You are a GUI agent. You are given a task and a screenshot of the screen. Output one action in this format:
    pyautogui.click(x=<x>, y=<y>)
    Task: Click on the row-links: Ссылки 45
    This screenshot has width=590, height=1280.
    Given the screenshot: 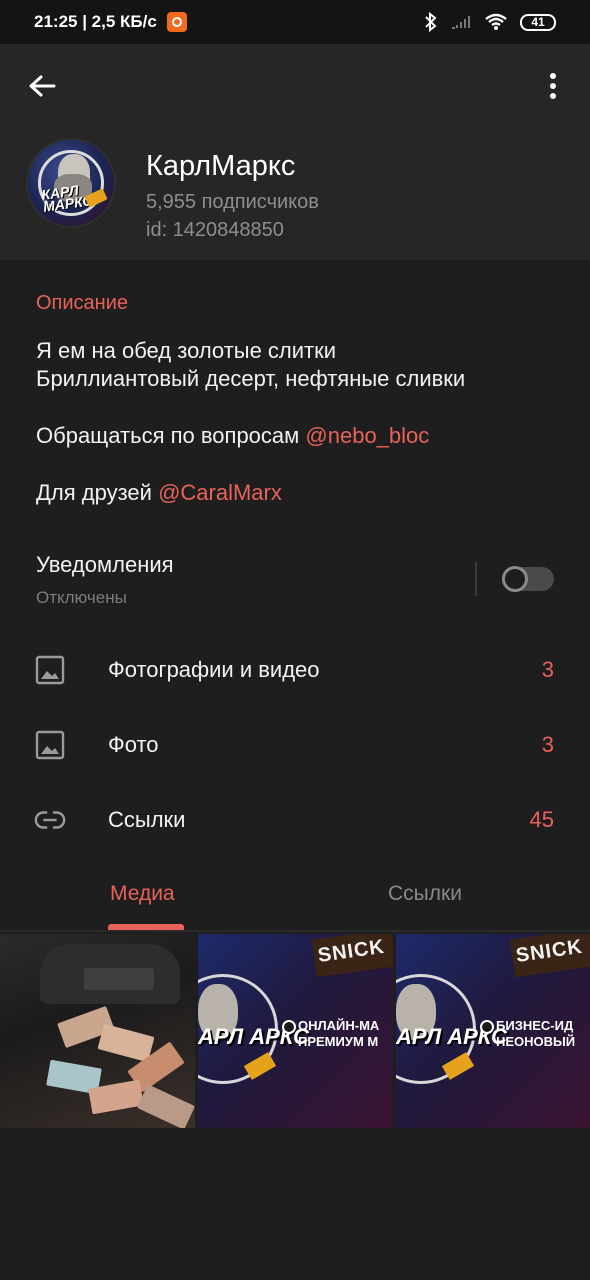 What is the action you would take?
    pyautogui.click(x=295, y=820)
    